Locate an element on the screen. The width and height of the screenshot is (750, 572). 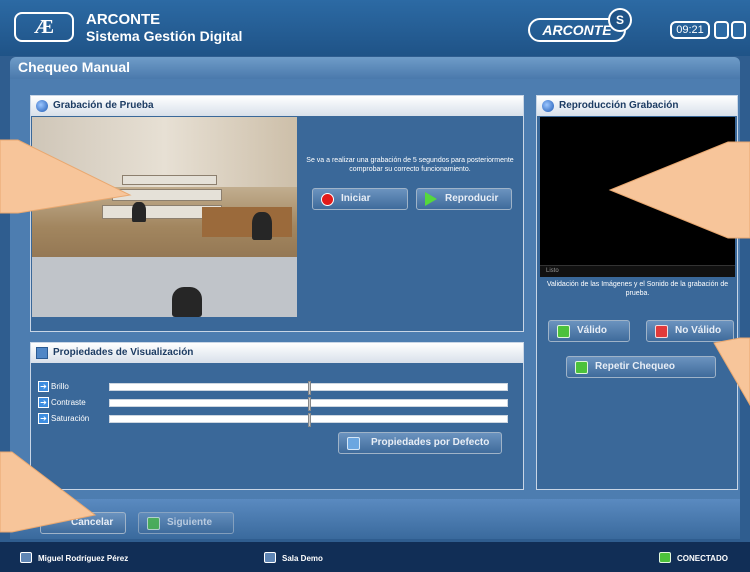
playback-title: Reproducción Grabación is located at coordinates (619, 105).